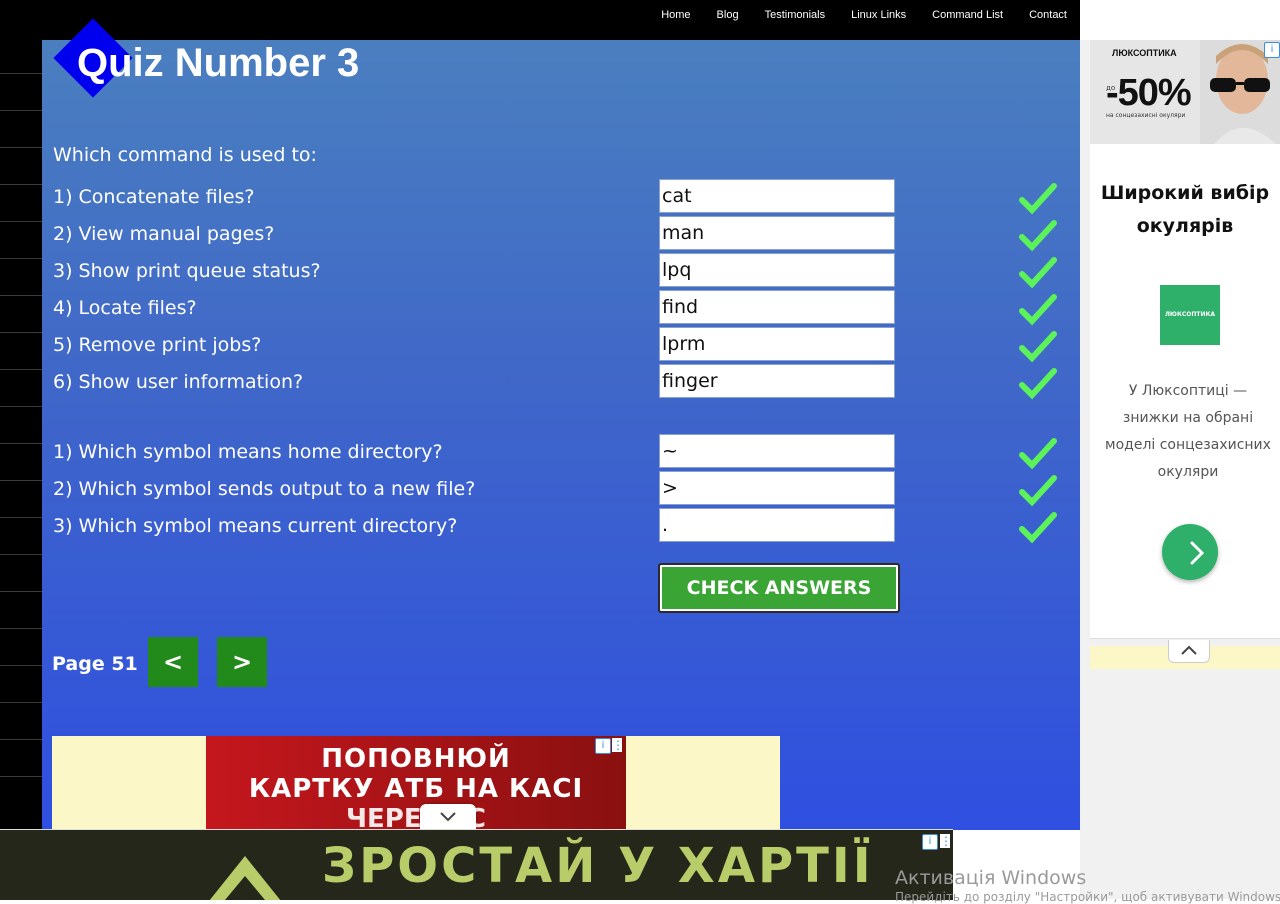 Image resolution: width=1280 pixels, height=904 pixels. What do you see at coordinates (675, 15) in the screenshot?
I see `nav-home: Home` at bounding box center [675, 15].